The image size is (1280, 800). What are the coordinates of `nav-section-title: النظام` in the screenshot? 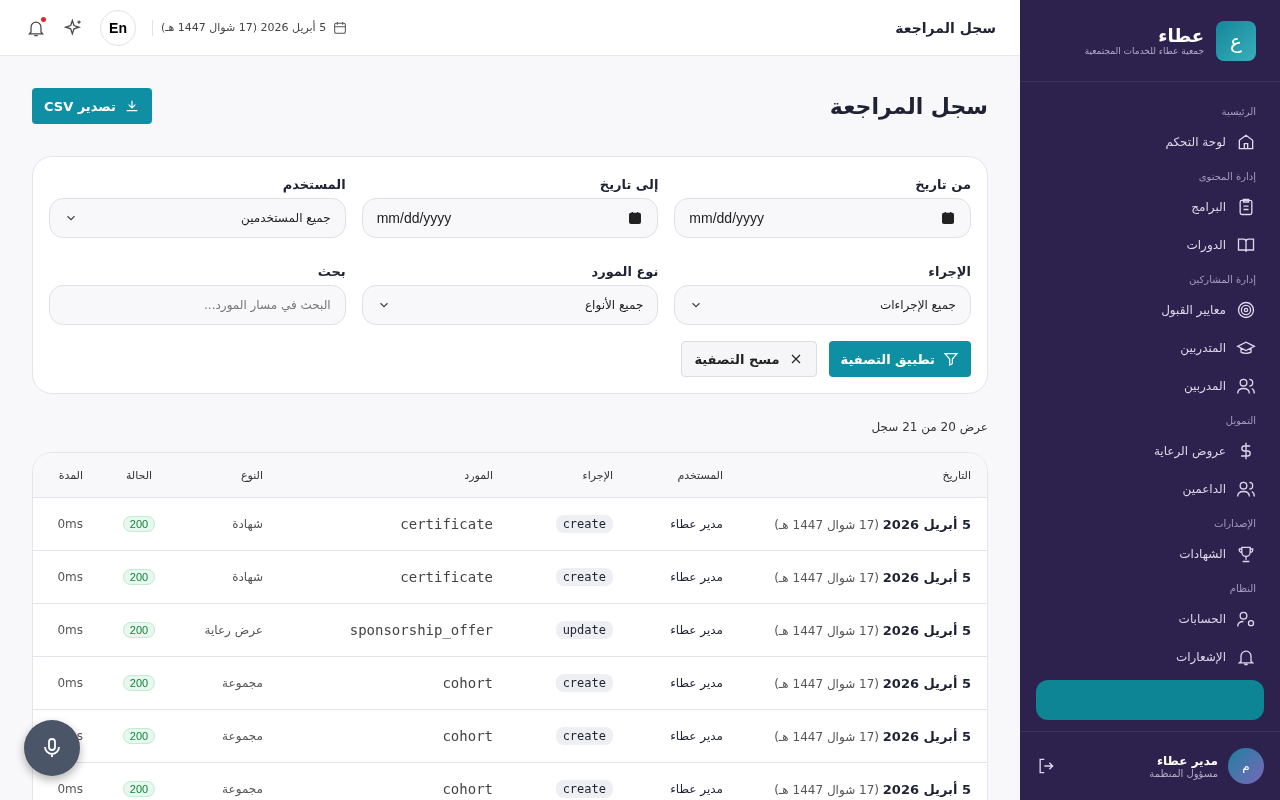 It's located at (1242, 589).